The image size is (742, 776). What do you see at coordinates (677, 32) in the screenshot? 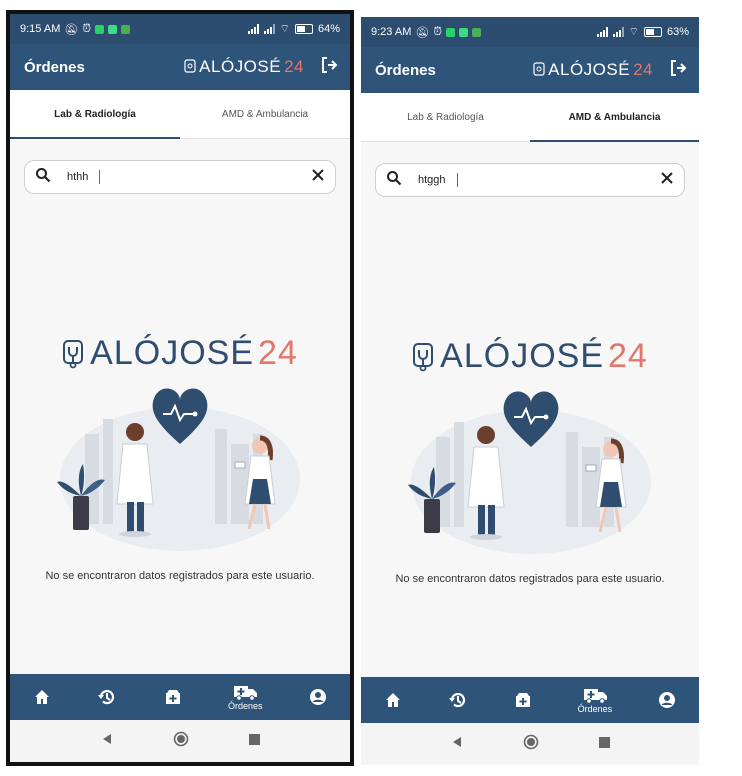
I see `battery-percent: 63%` at bounding box center [677, 32].